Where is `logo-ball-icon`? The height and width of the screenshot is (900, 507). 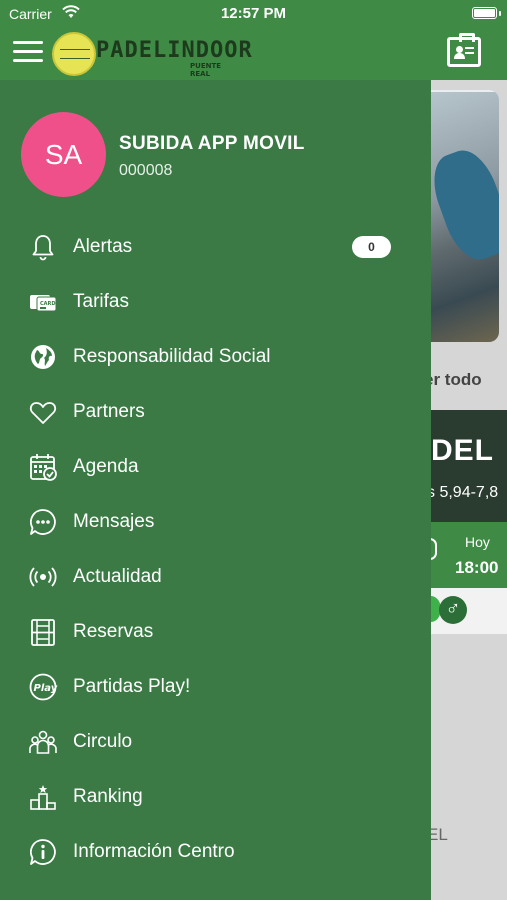
logo-ball-icon is located at coordinates (74, 54).